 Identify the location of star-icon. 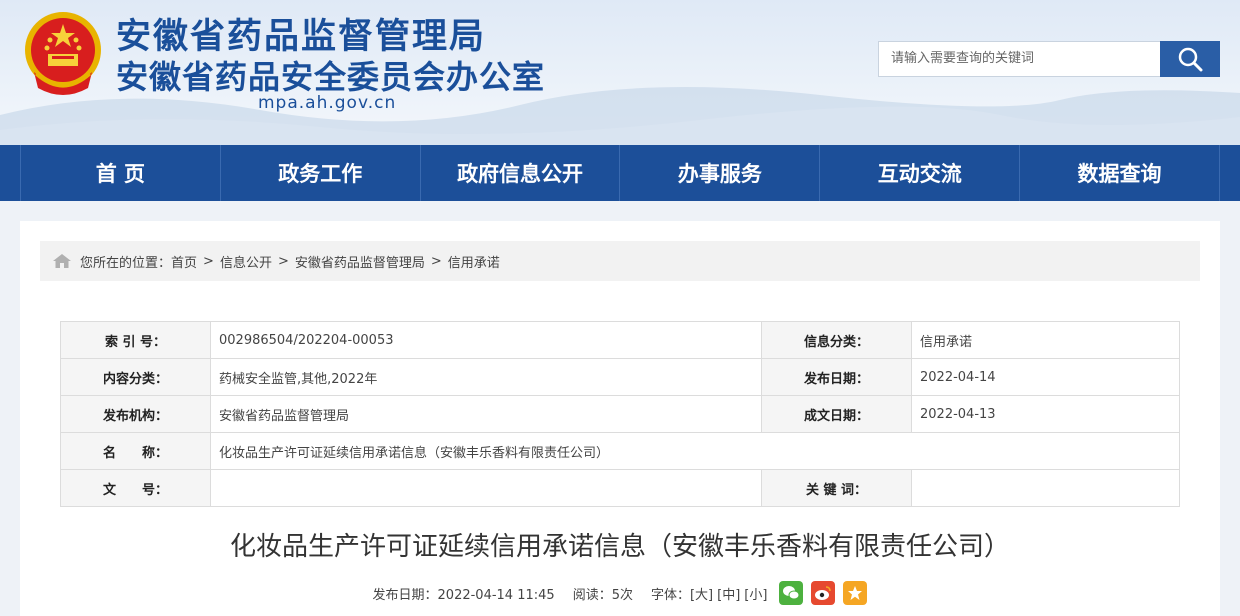
(855, 593).